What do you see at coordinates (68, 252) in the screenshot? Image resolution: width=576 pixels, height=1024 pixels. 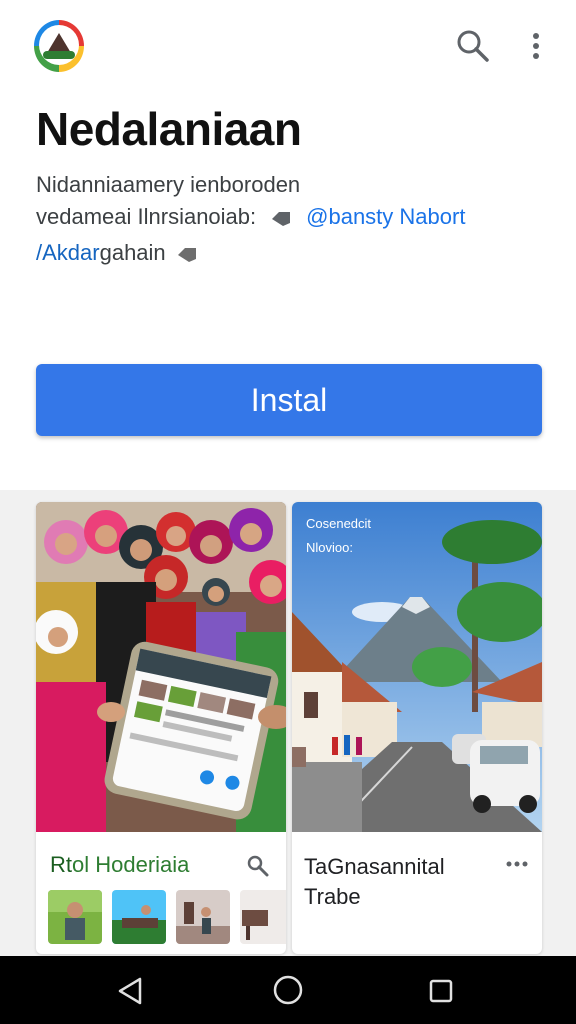 I see `category-link: /Akdar` at bounding box center [68, 252].